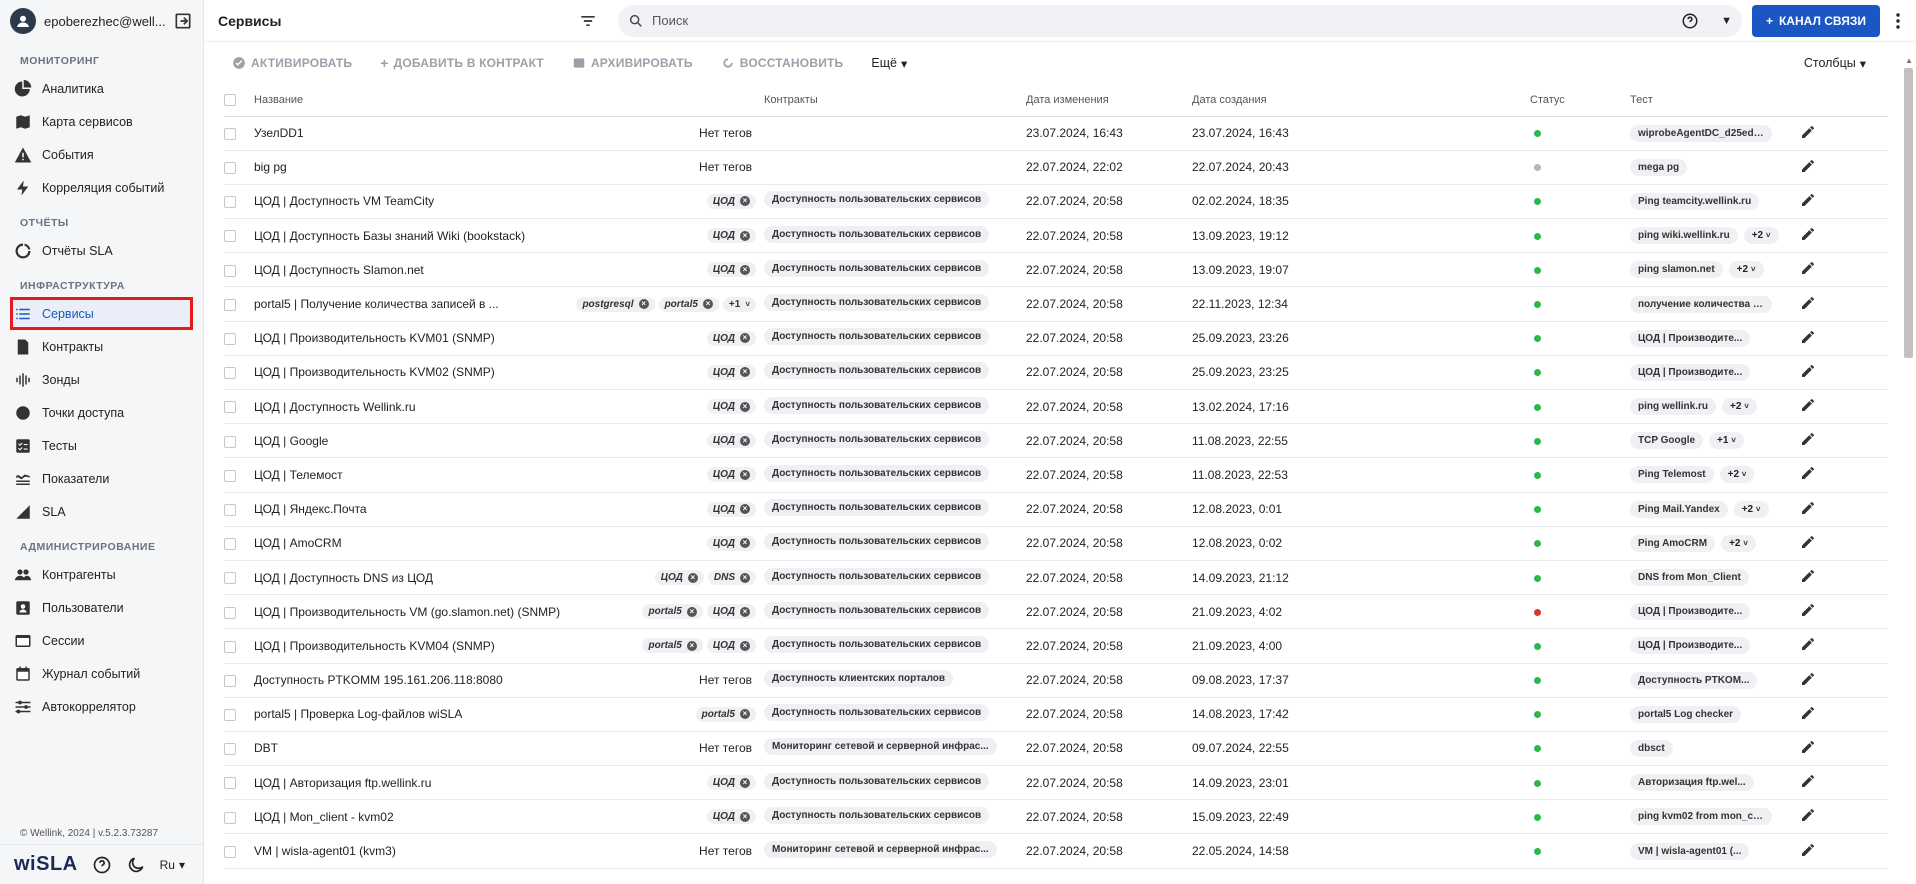  What do you see at coordinates (101, 379) in the screenshot?
I see `sidebar-item: Зонды` at bounding box center [101, 379].